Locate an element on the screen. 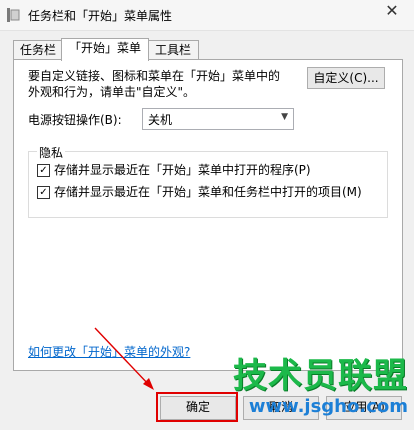 This screenshot has height=430, width=414. watermark-title: 技术员联盟 is located at coordinates (320, 376).